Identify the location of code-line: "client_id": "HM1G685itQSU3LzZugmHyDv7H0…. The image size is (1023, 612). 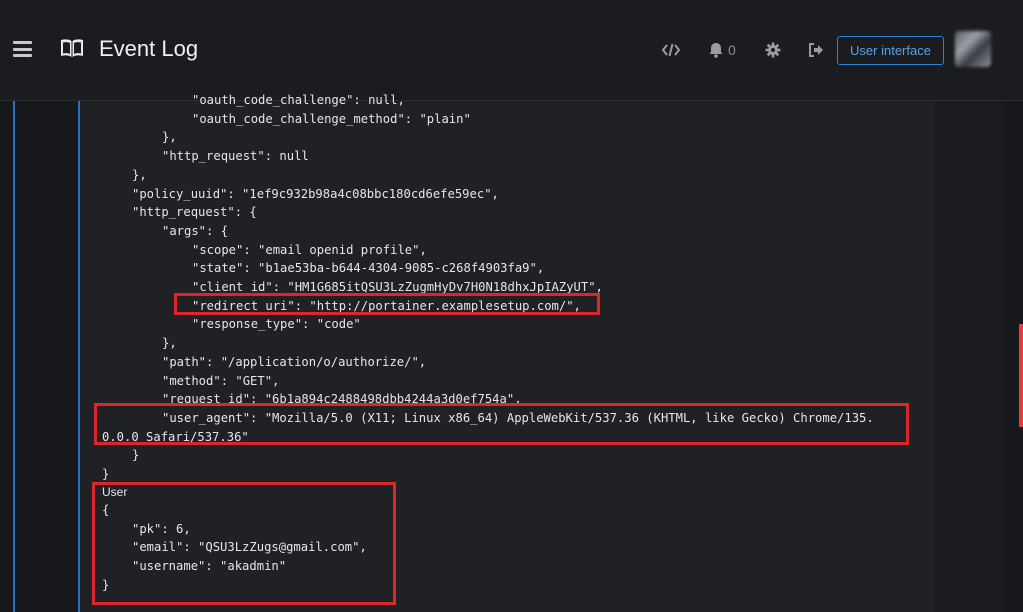
(397, 287).